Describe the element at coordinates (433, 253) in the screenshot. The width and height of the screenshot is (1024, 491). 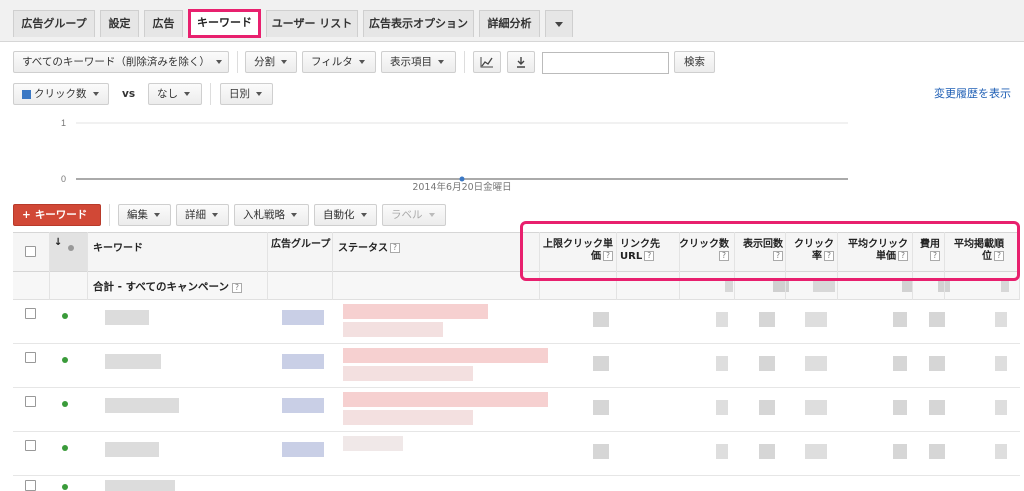
I see `header-status: ステータス?` at that location.